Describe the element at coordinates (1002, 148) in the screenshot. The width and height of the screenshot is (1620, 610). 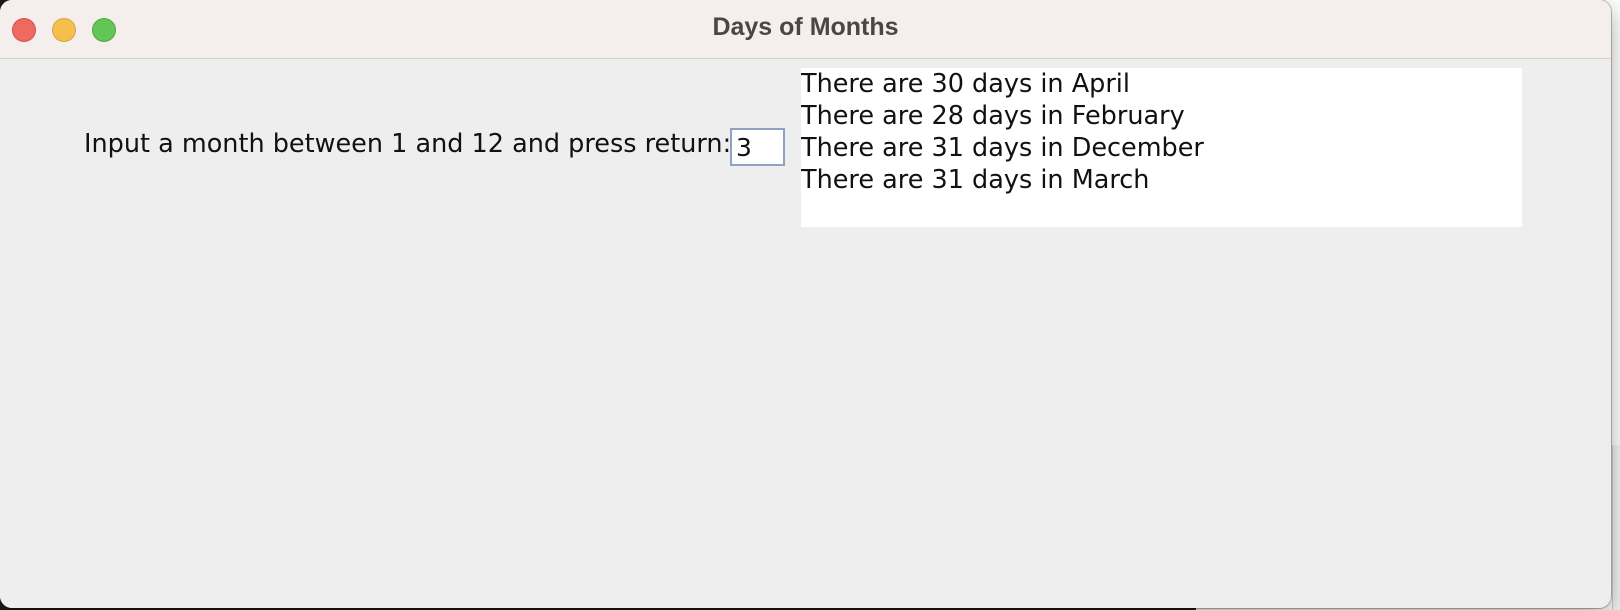
I see `output-line: There are 31 days in December` at that location.